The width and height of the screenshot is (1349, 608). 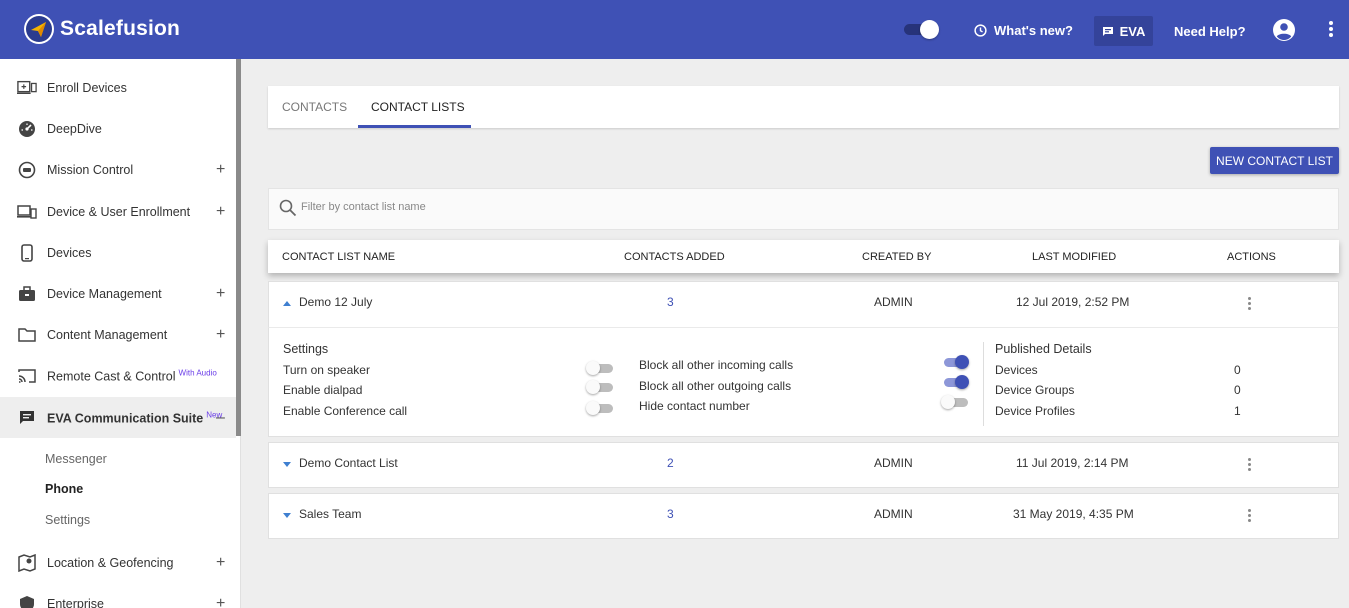 I want to click on sidebar-item-label: Device & User Enrollment, so click(x=119, y=211).